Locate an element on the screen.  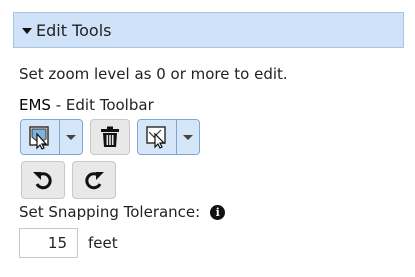
snapping-tolerance-input is located at coordinates (48, 243).